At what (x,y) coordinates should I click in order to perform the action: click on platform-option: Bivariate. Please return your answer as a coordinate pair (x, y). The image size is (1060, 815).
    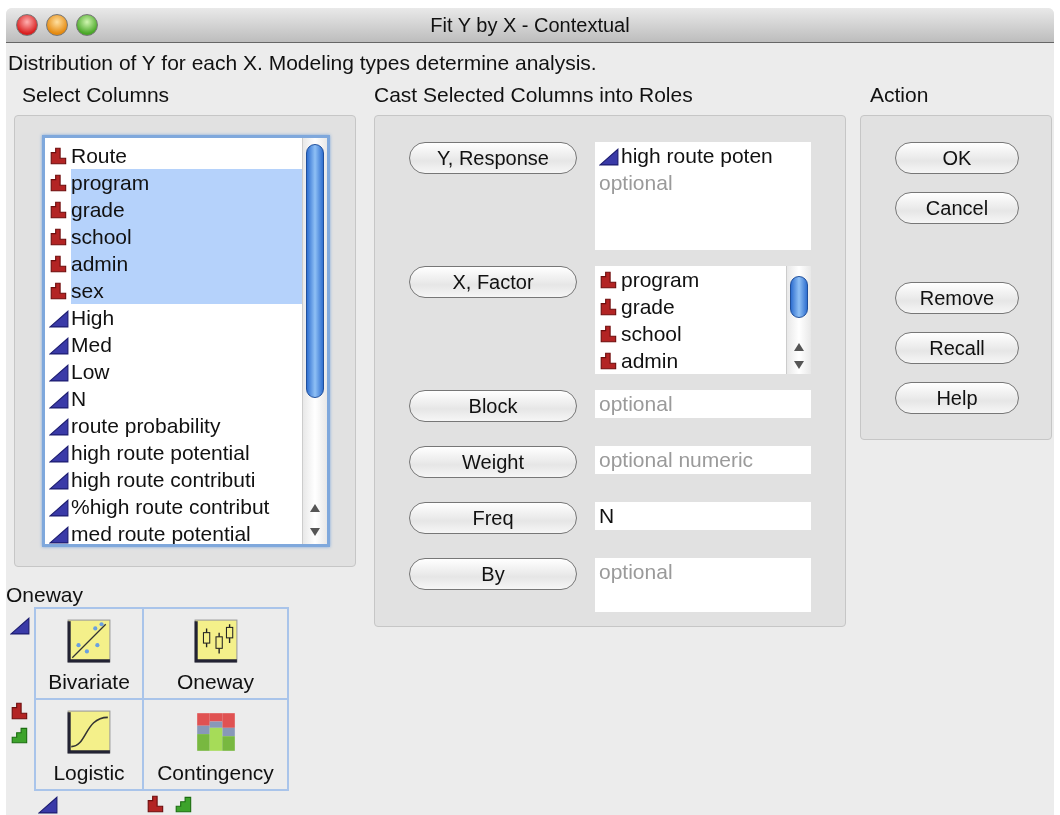
    Looking at the image, I should click on (89, 653).